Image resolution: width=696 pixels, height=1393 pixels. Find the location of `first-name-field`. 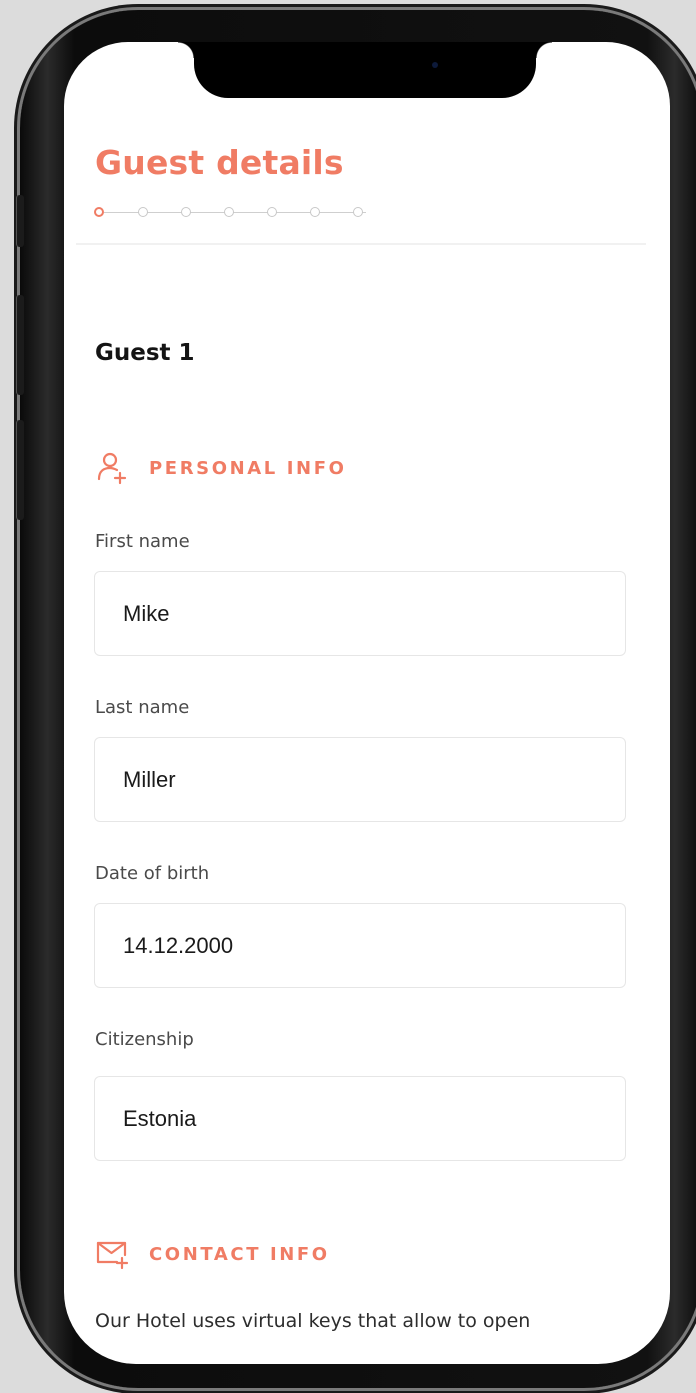

first-name-field is located at coordinates (360, 613).